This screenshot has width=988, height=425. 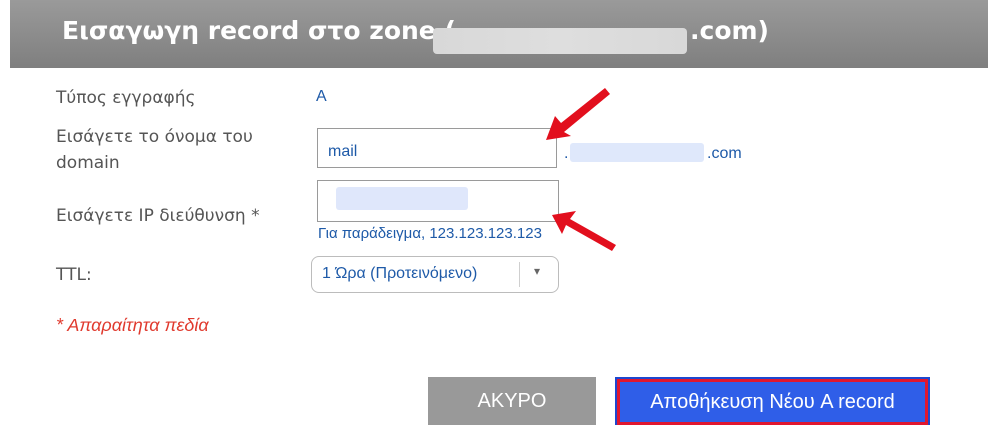 I want to click on record-type-value: A, so click(x=321, y=96).